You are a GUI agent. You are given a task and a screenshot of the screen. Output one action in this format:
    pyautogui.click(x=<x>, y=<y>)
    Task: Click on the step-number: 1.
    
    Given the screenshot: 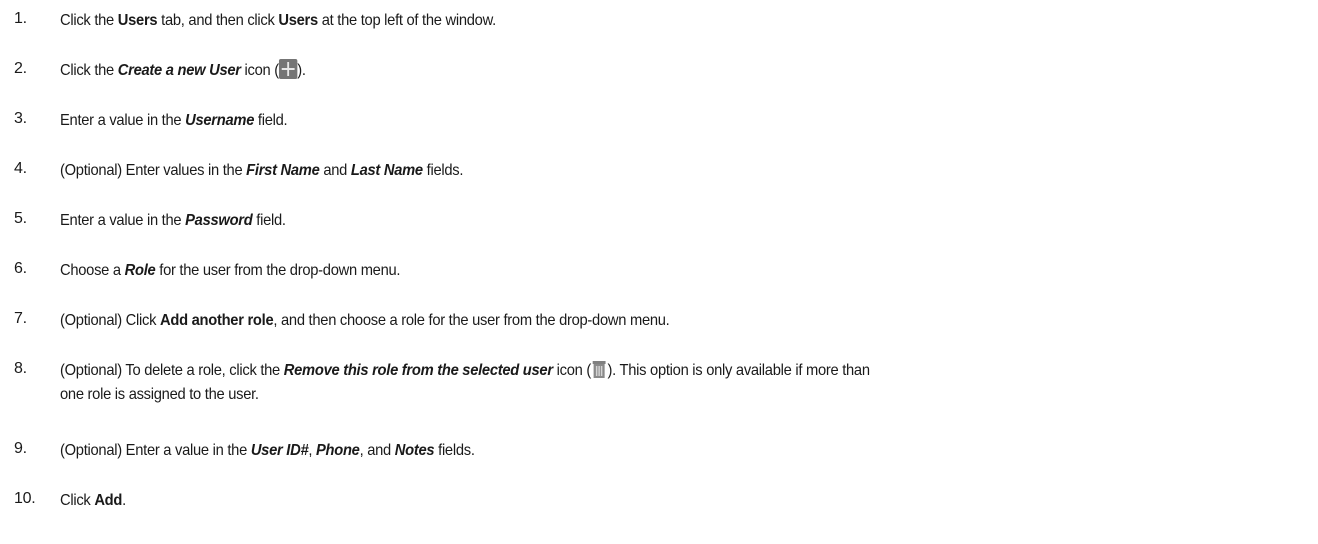 What is the action you would take?
    pyautogui.click(x=20, y=18)
    